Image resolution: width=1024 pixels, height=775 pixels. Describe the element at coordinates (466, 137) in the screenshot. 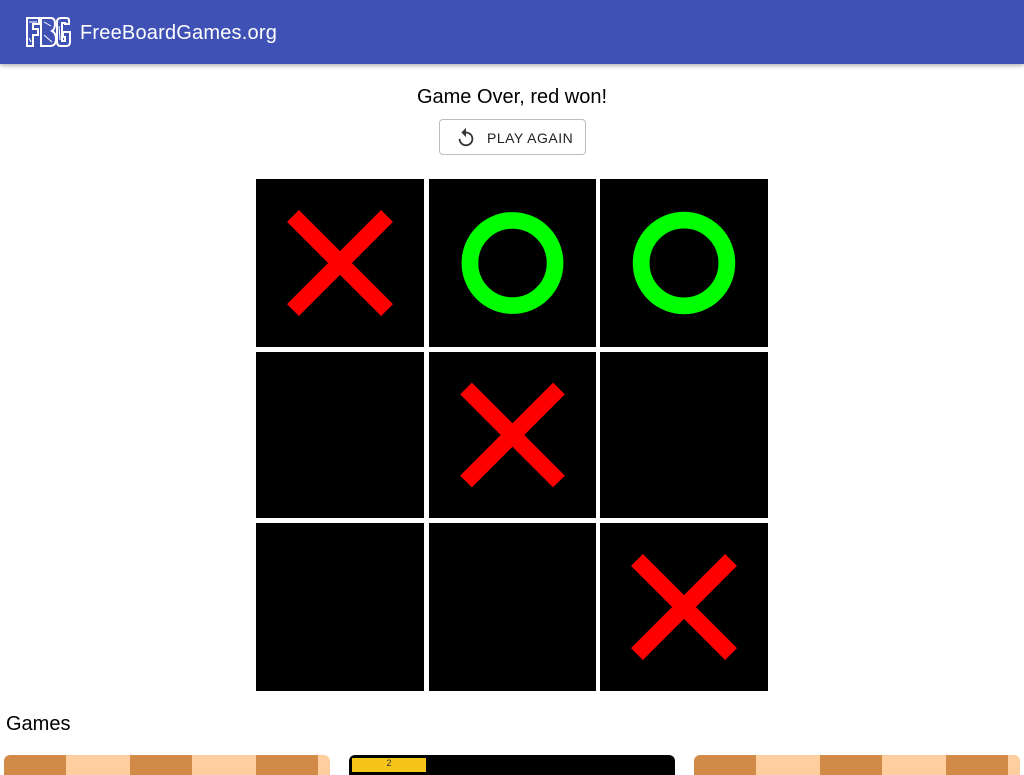

I see `replay-icon` at that location.